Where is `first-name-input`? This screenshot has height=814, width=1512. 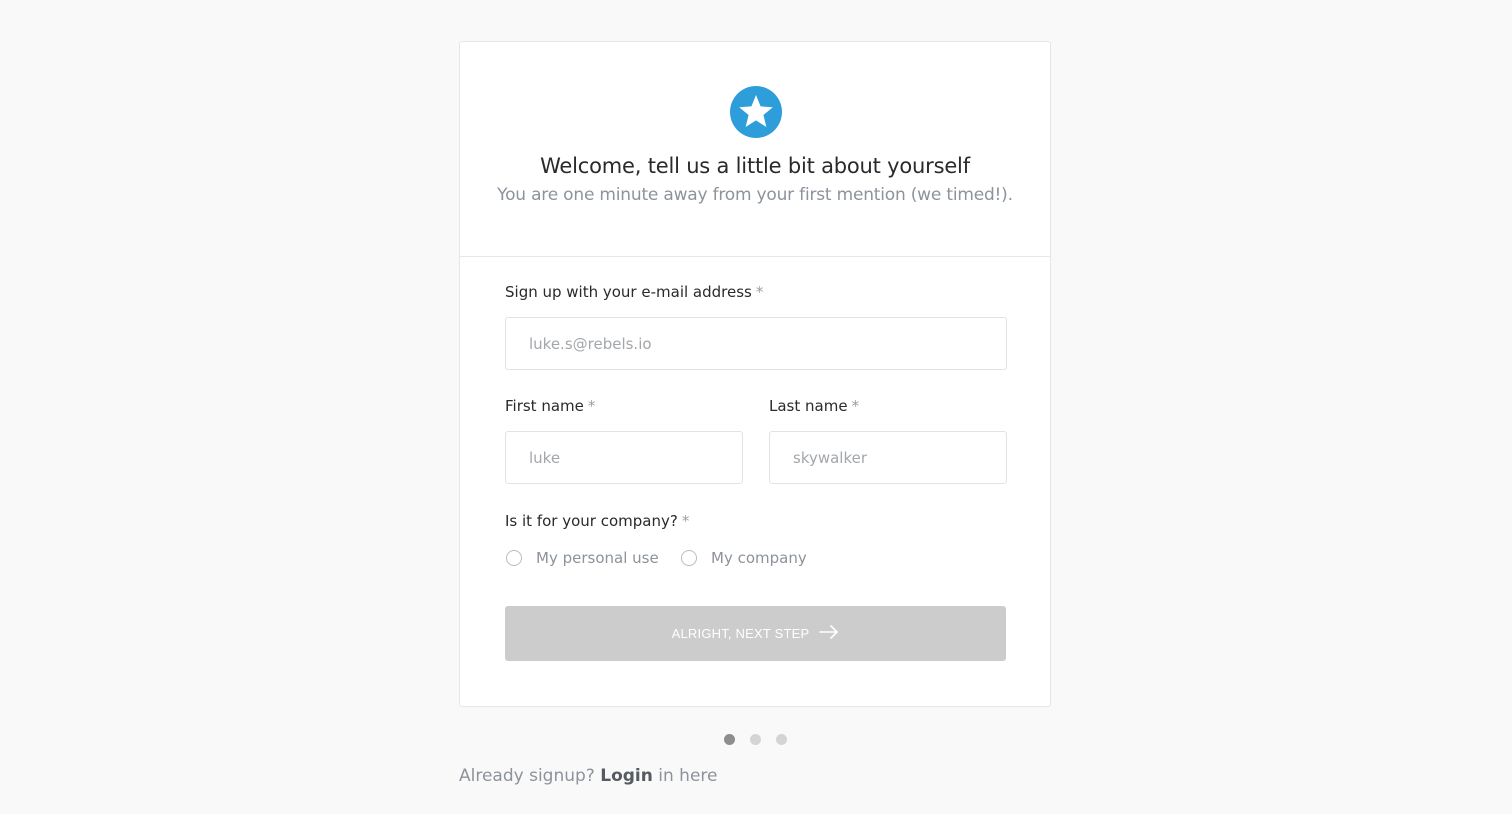
first-name-input is located at coordinates (624, 457).